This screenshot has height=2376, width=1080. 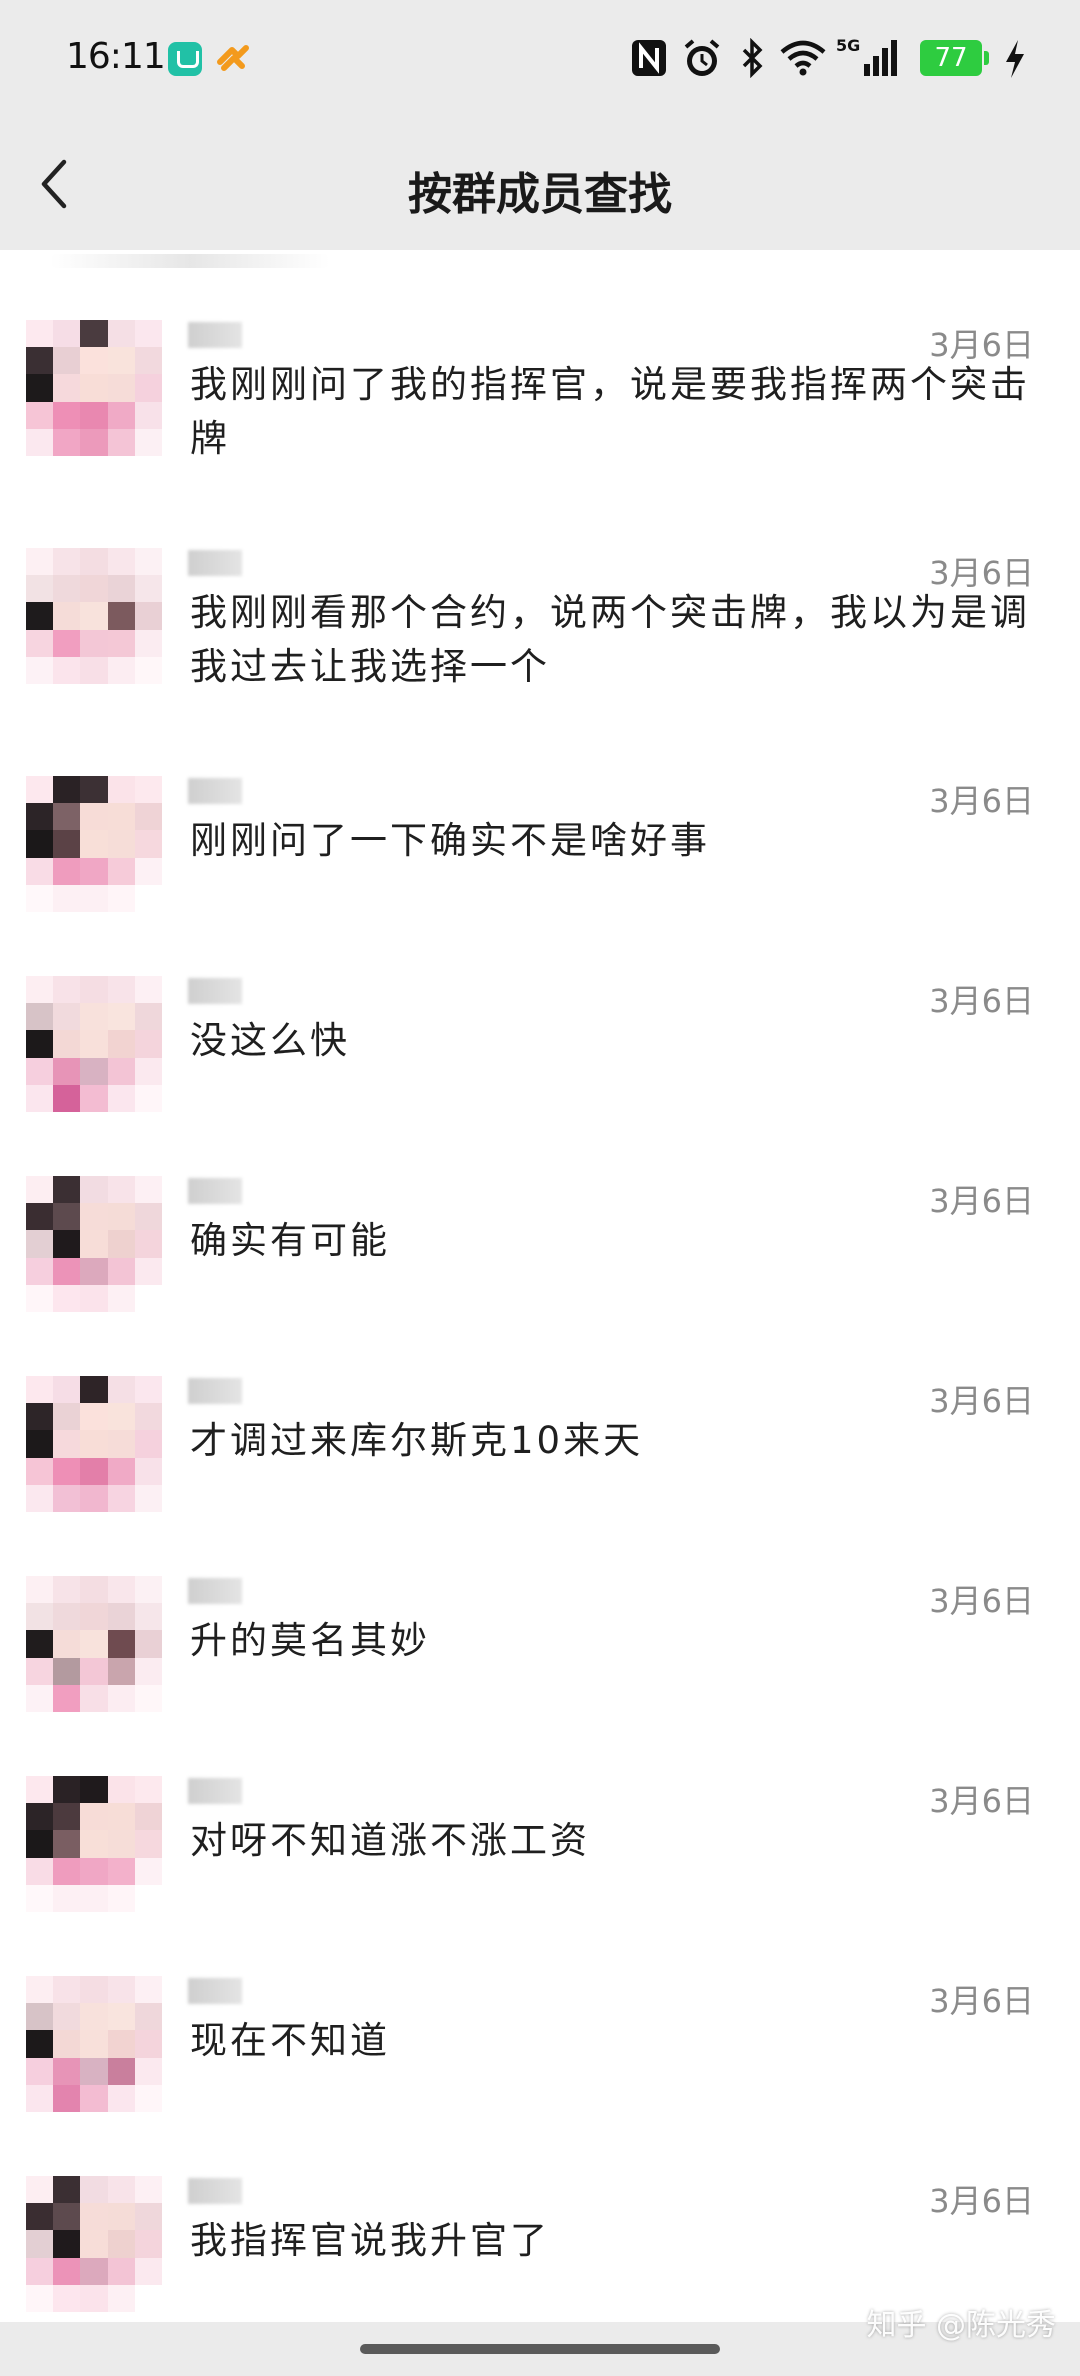 I want to click on nfc-icon, so click(x=649, y=58).